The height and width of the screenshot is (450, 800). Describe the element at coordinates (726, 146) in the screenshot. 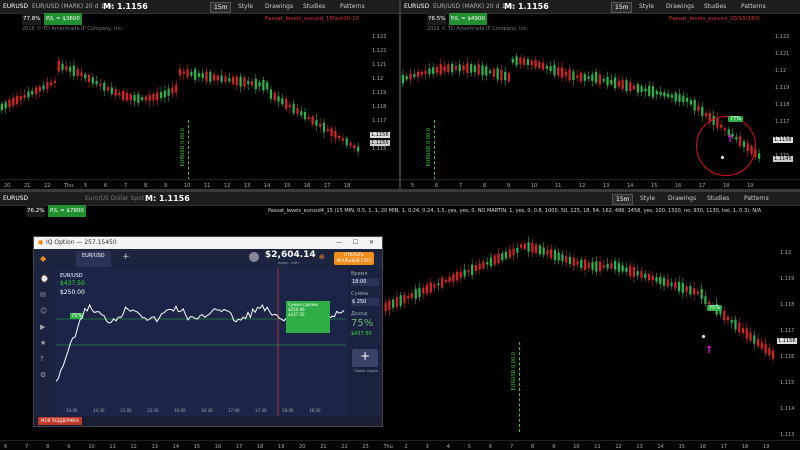

I see `highlight-circle` at that location.